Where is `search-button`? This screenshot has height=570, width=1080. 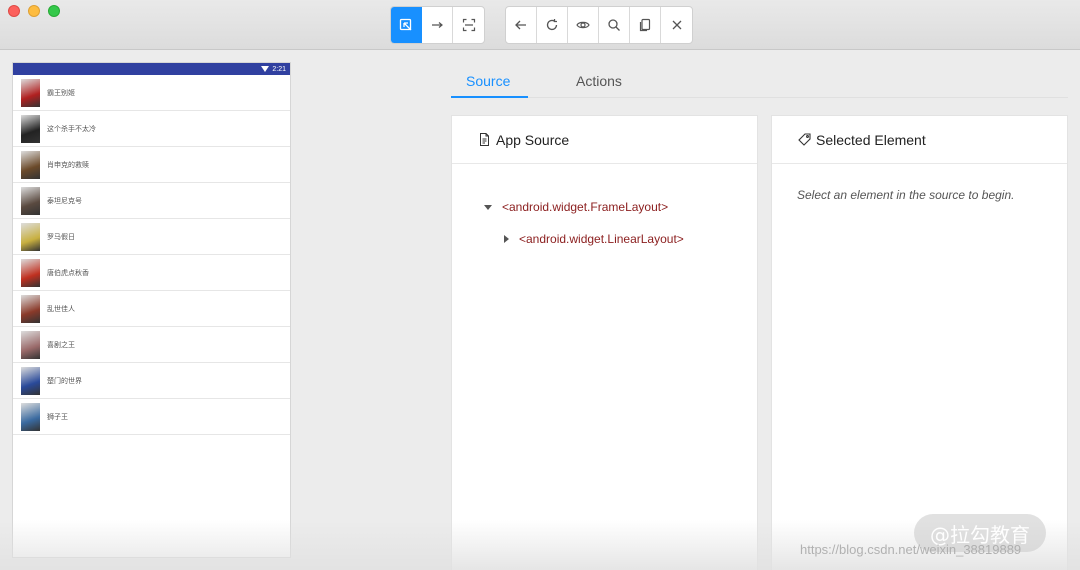 search-button is located at coordinates (614, 25).